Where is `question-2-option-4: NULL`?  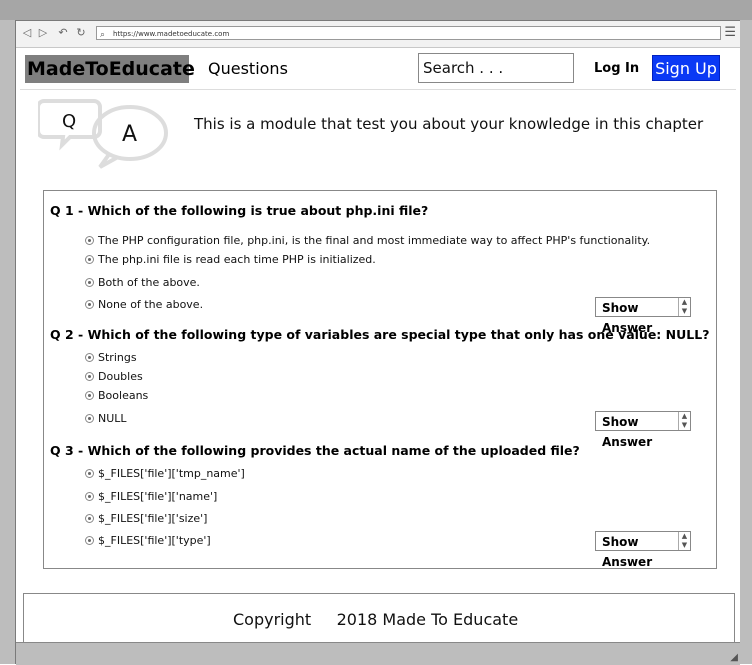 question-2-option-4: NULL is located at coordinates (106, 418).